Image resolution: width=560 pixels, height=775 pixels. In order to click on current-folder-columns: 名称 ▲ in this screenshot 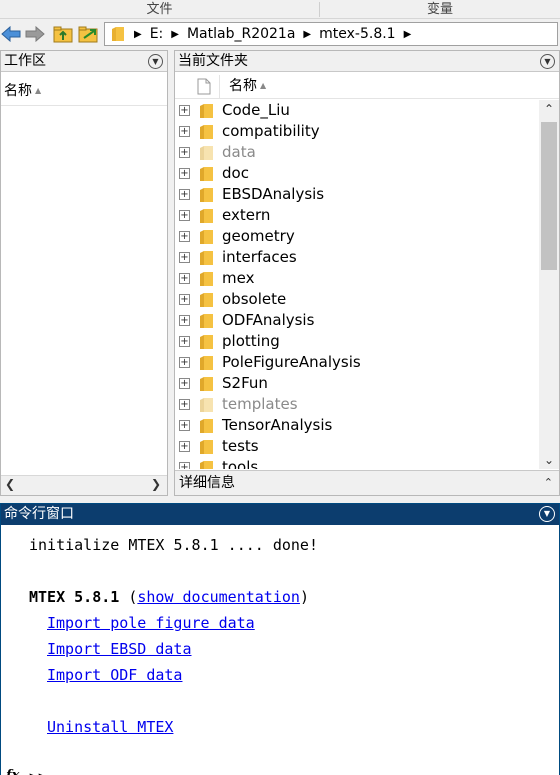, I will do `click(367, 87)`.